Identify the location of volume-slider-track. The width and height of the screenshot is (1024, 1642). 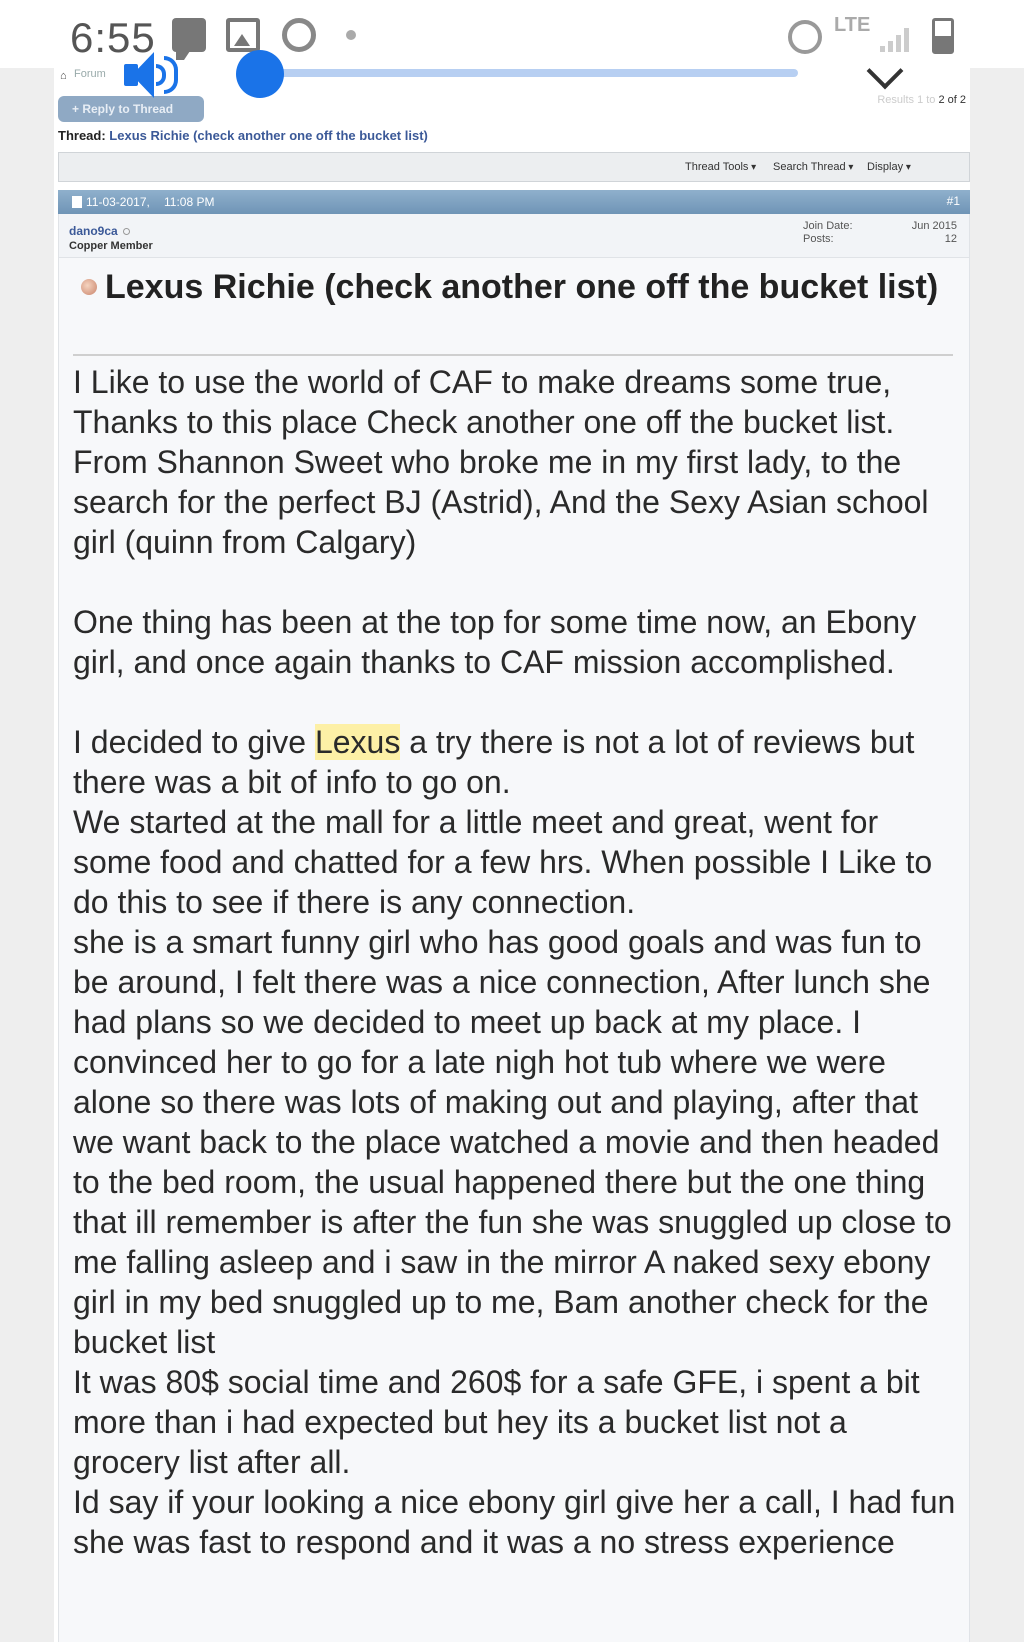
(518, 73).